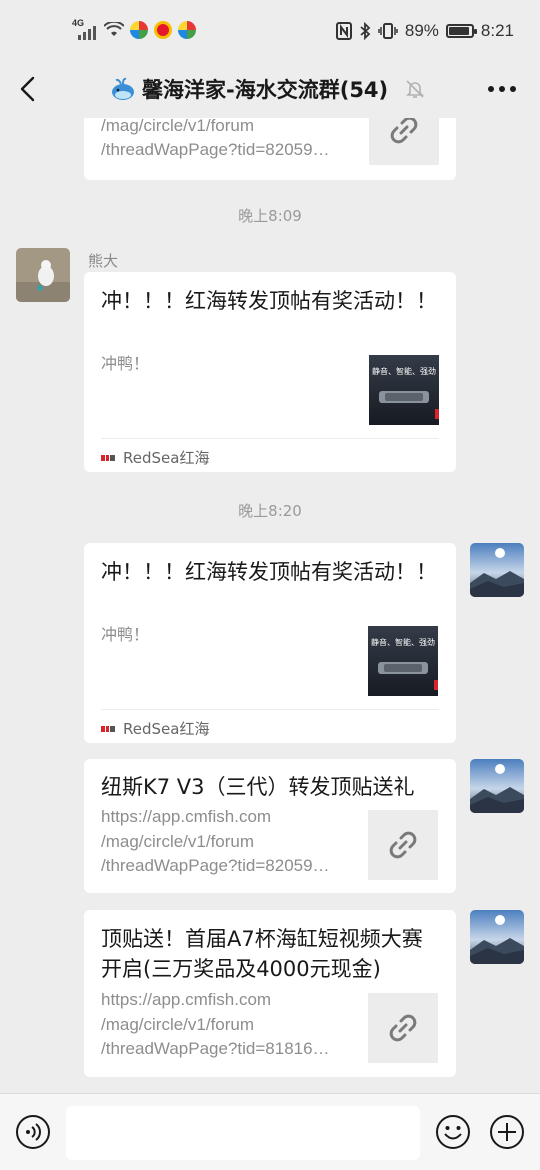 The width and height of the screenshot is (540, 1170). I want to click on status-right: 89% 8:21, so click(424, 31).